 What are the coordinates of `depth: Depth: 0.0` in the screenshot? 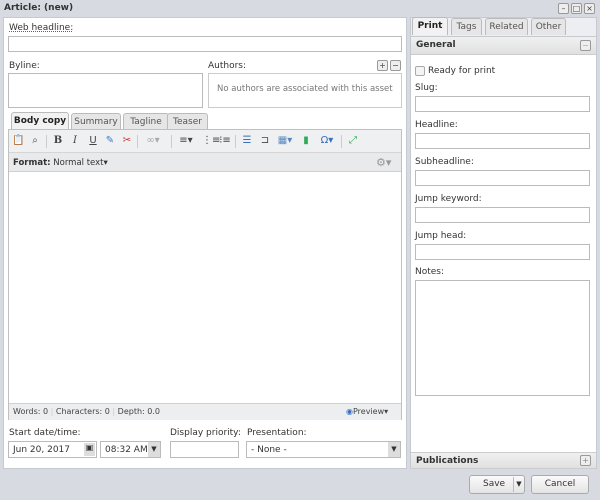 It's located at (138, 411).